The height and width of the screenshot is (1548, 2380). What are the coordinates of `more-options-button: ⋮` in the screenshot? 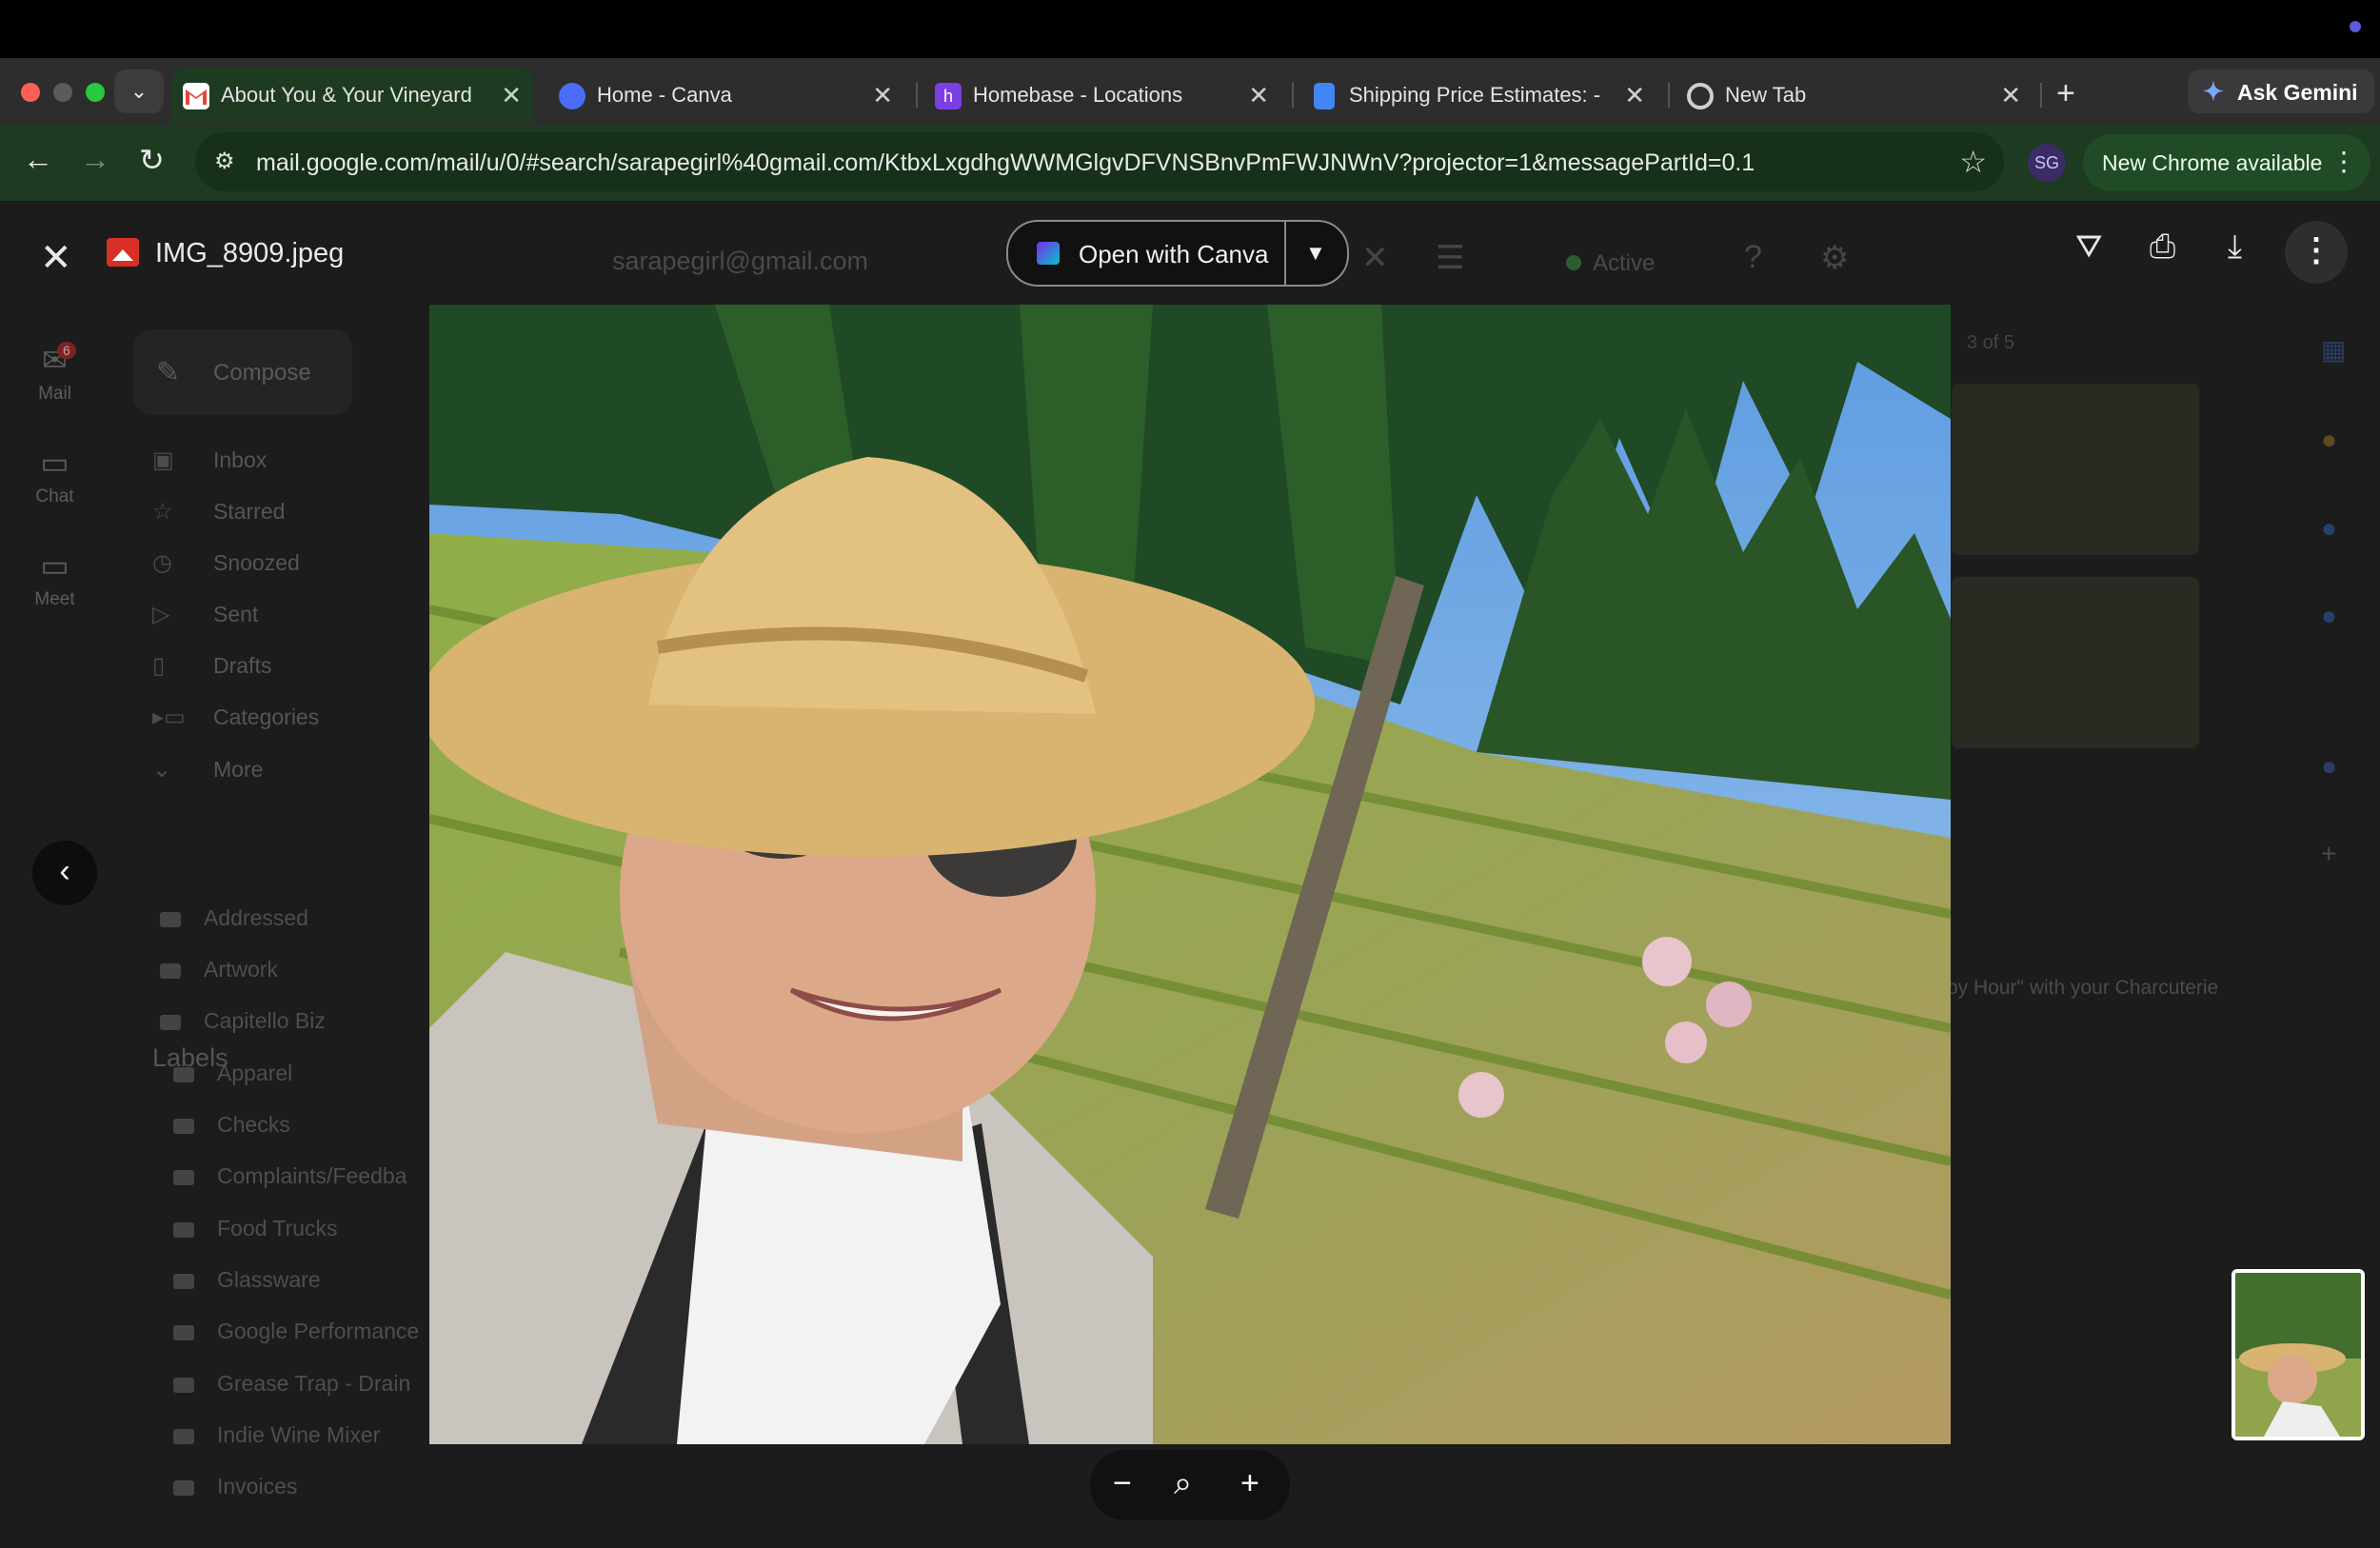 It's located at (2316, 252).